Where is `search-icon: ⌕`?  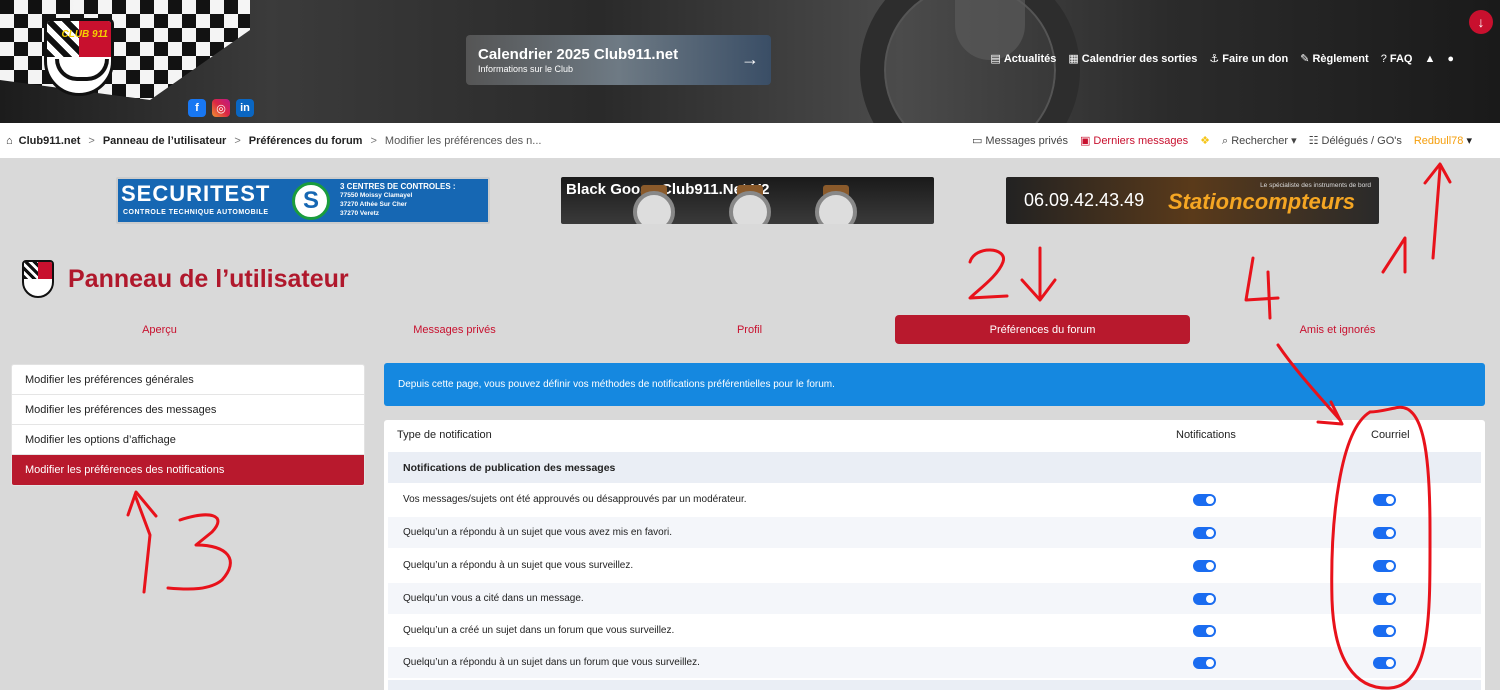 search-icon: ⌕ is located at coordinates (1225, 140).